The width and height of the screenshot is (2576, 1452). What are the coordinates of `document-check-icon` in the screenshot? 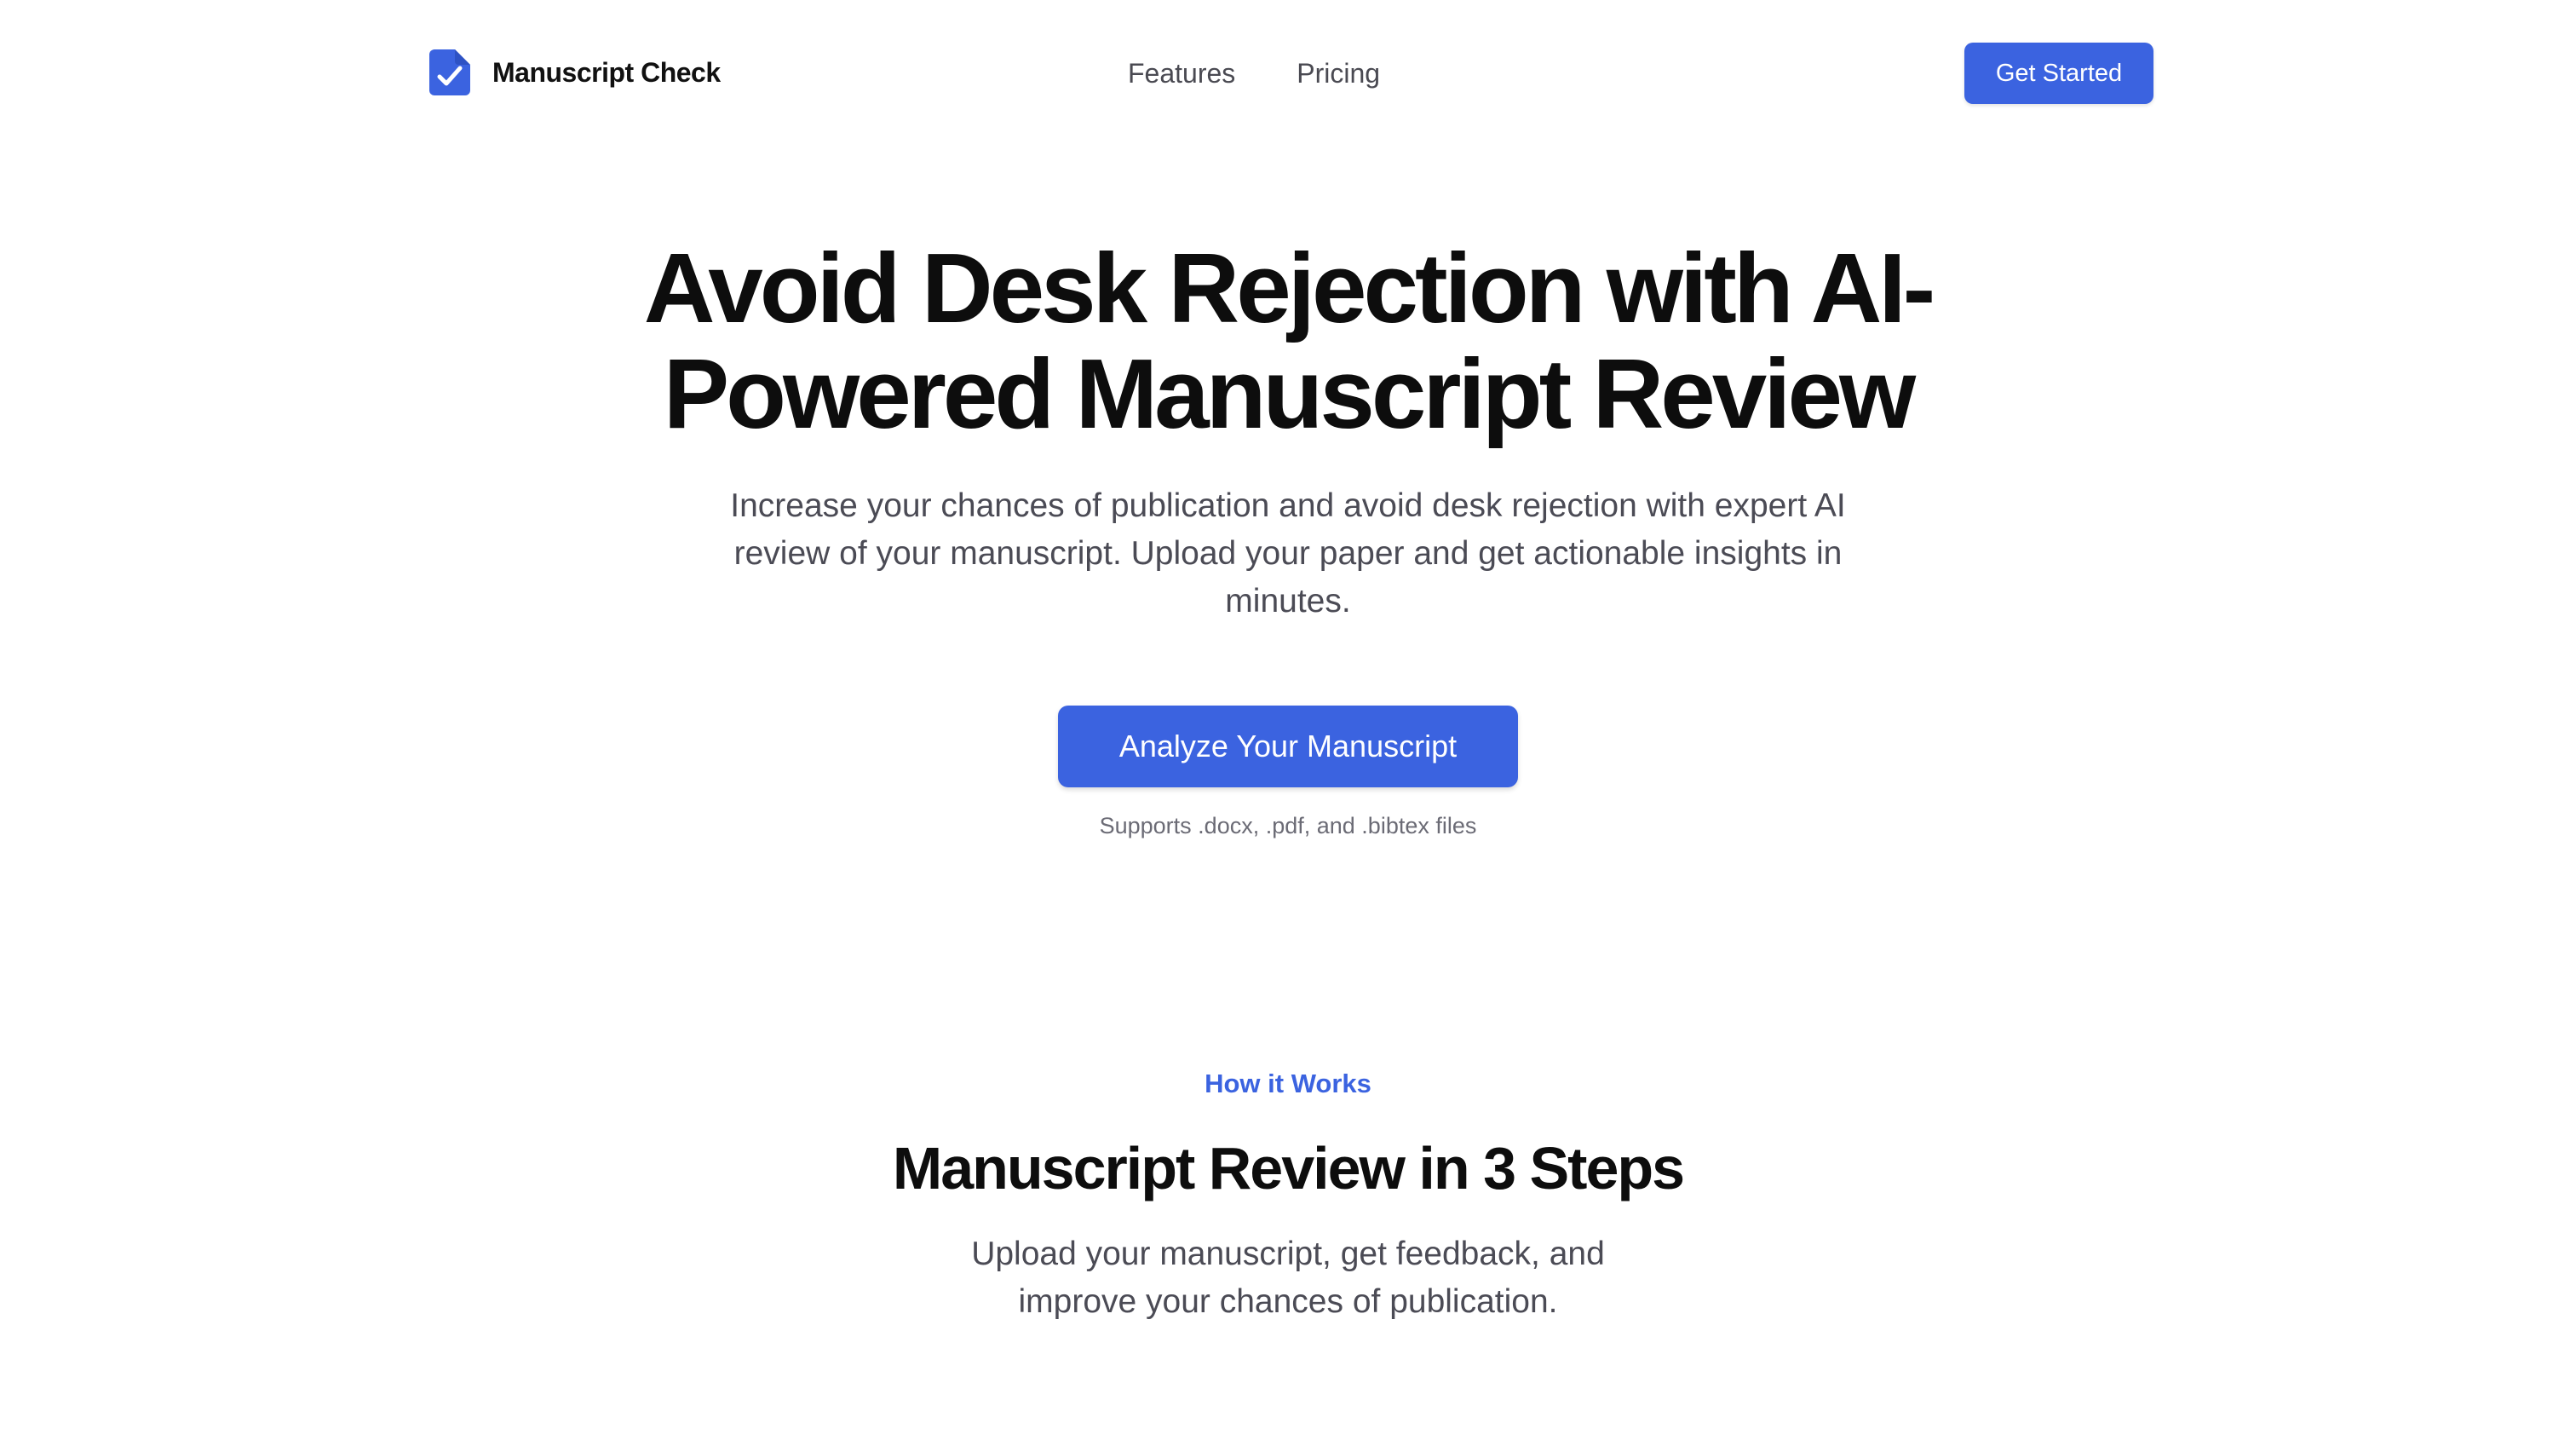 It's located at (450, 72).